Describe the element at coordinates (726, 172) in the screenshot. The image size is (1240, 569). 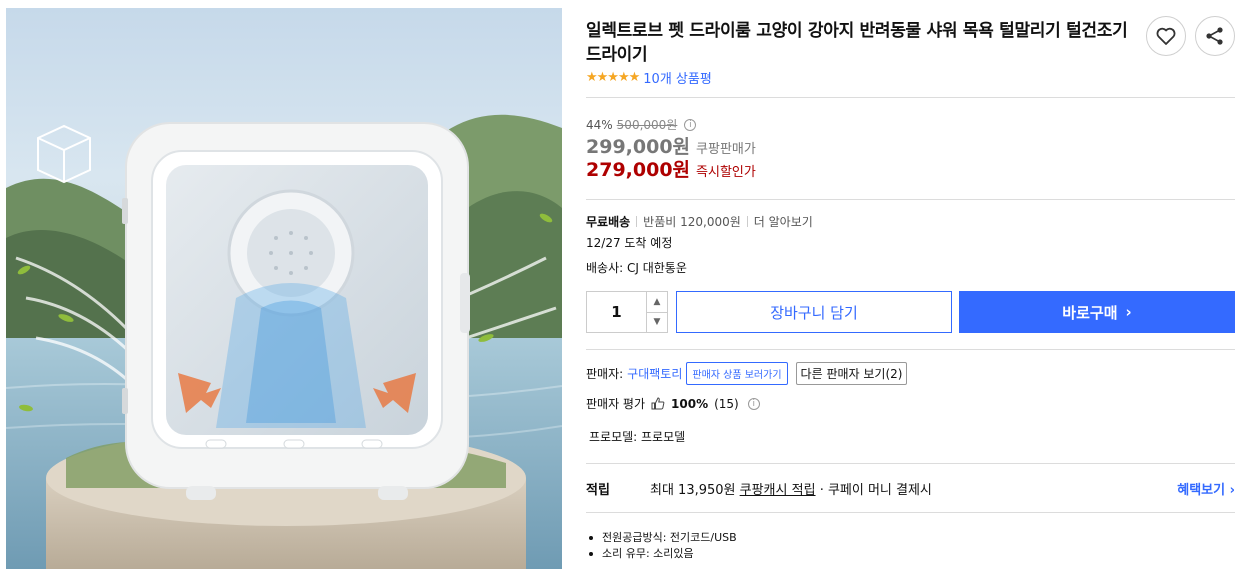
I see `instant-discount-label: 즉시할인가` at that location.